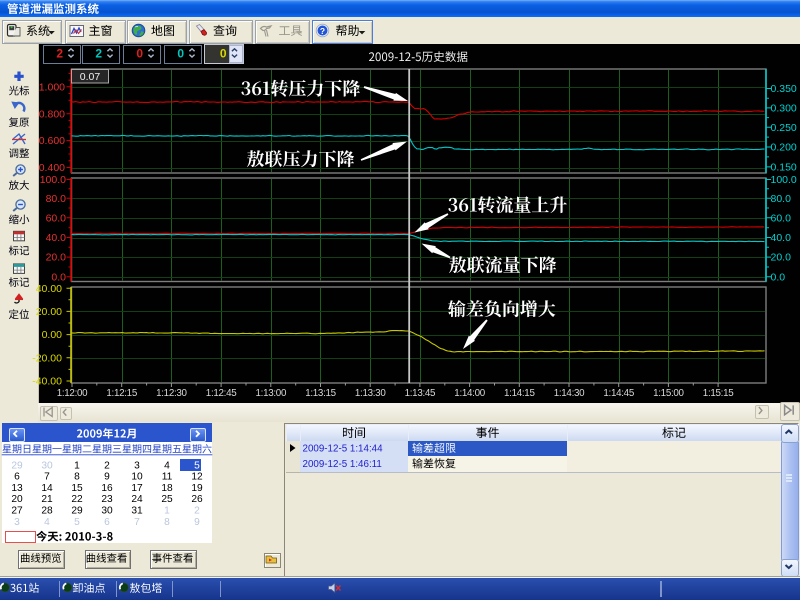 The height and width of the screenshot is (600, 800). What do you see at coordinates (72, 393) in the screenshot?
I see `svg-text: 1:12:00` at bounding box center [72, 393].